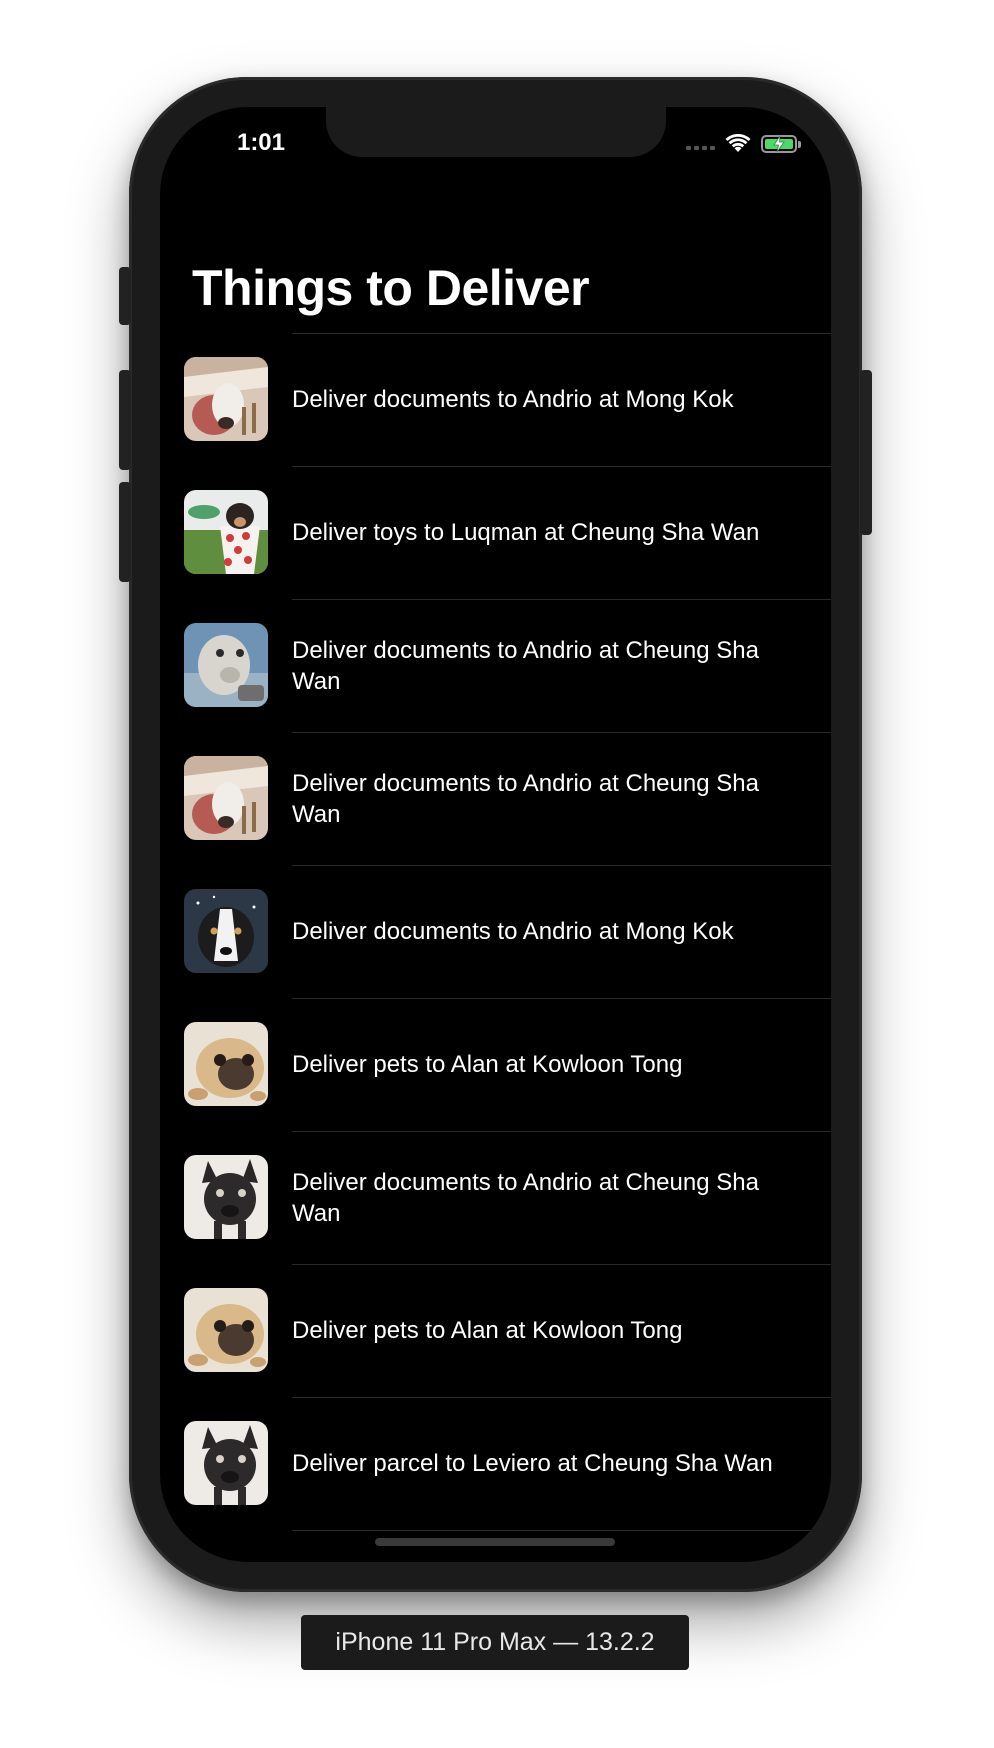 Image resolution: width=994 pixels, height=1748 pixels. I want to click on status-time: 1:01, so click(261, 142).